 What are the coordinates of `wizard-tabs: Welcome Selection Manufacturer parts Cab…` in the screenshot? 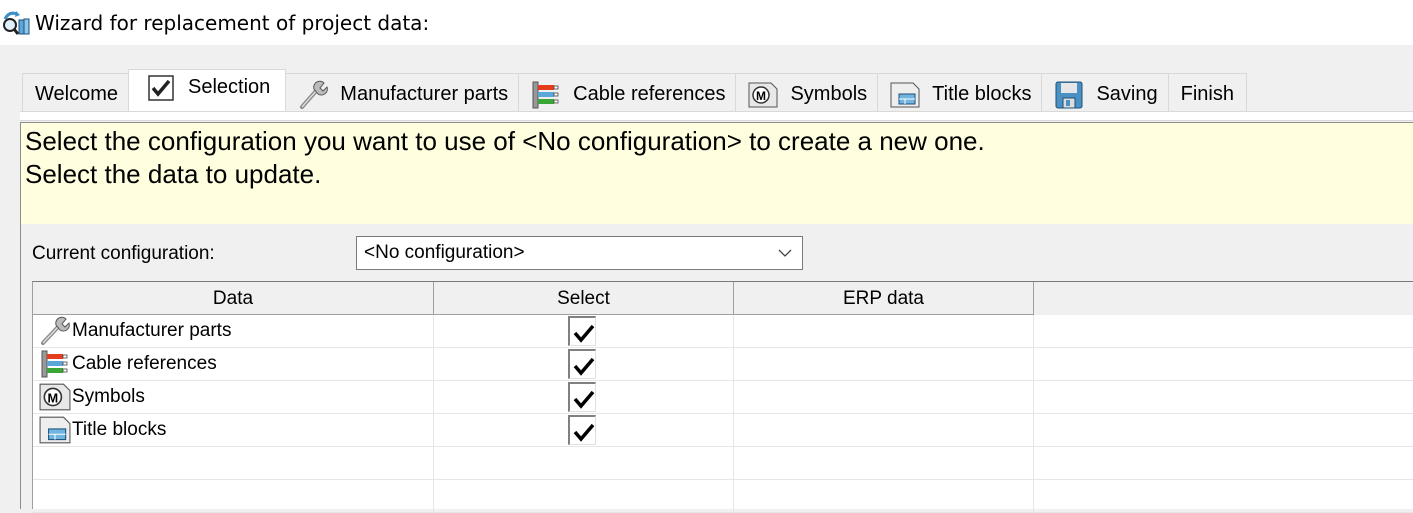 It's located at (717, 90).